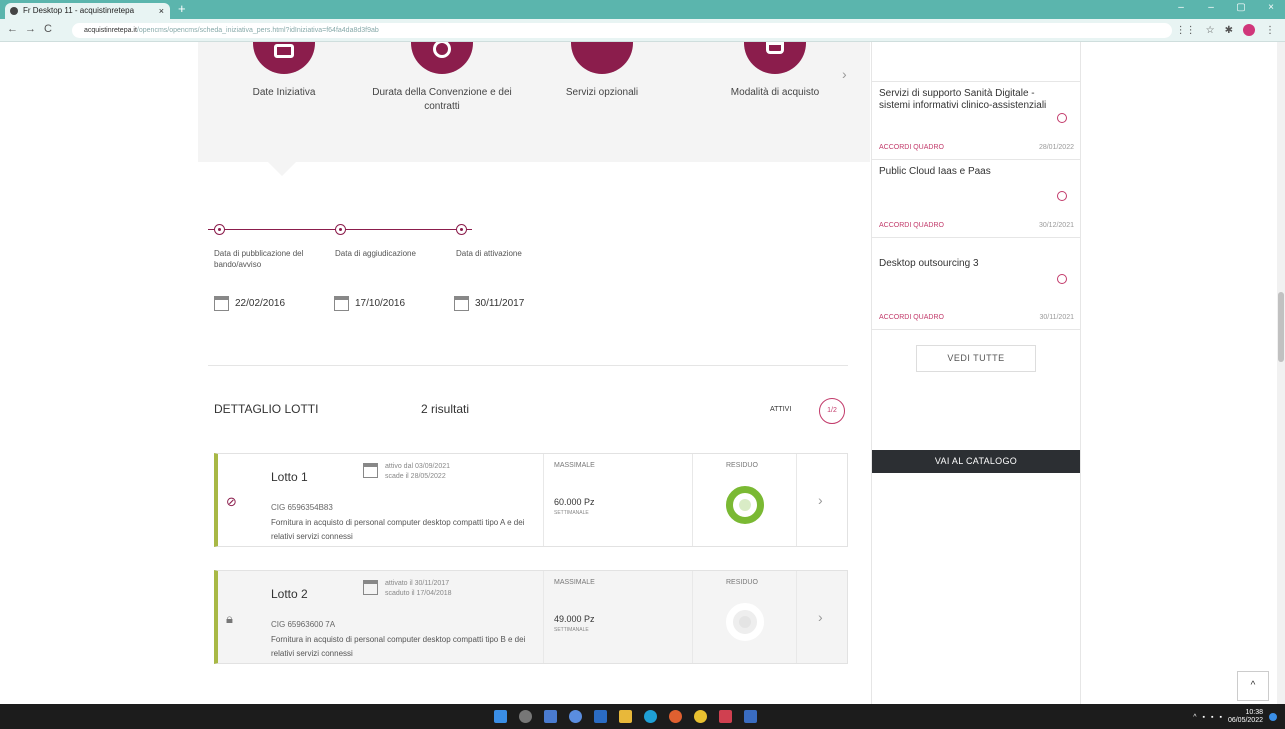  What do you see at coordinates (415, 476) in the screenshot?
I see `lot-date-end: scade il 28/05/2022` at bounding box center [415, 476].